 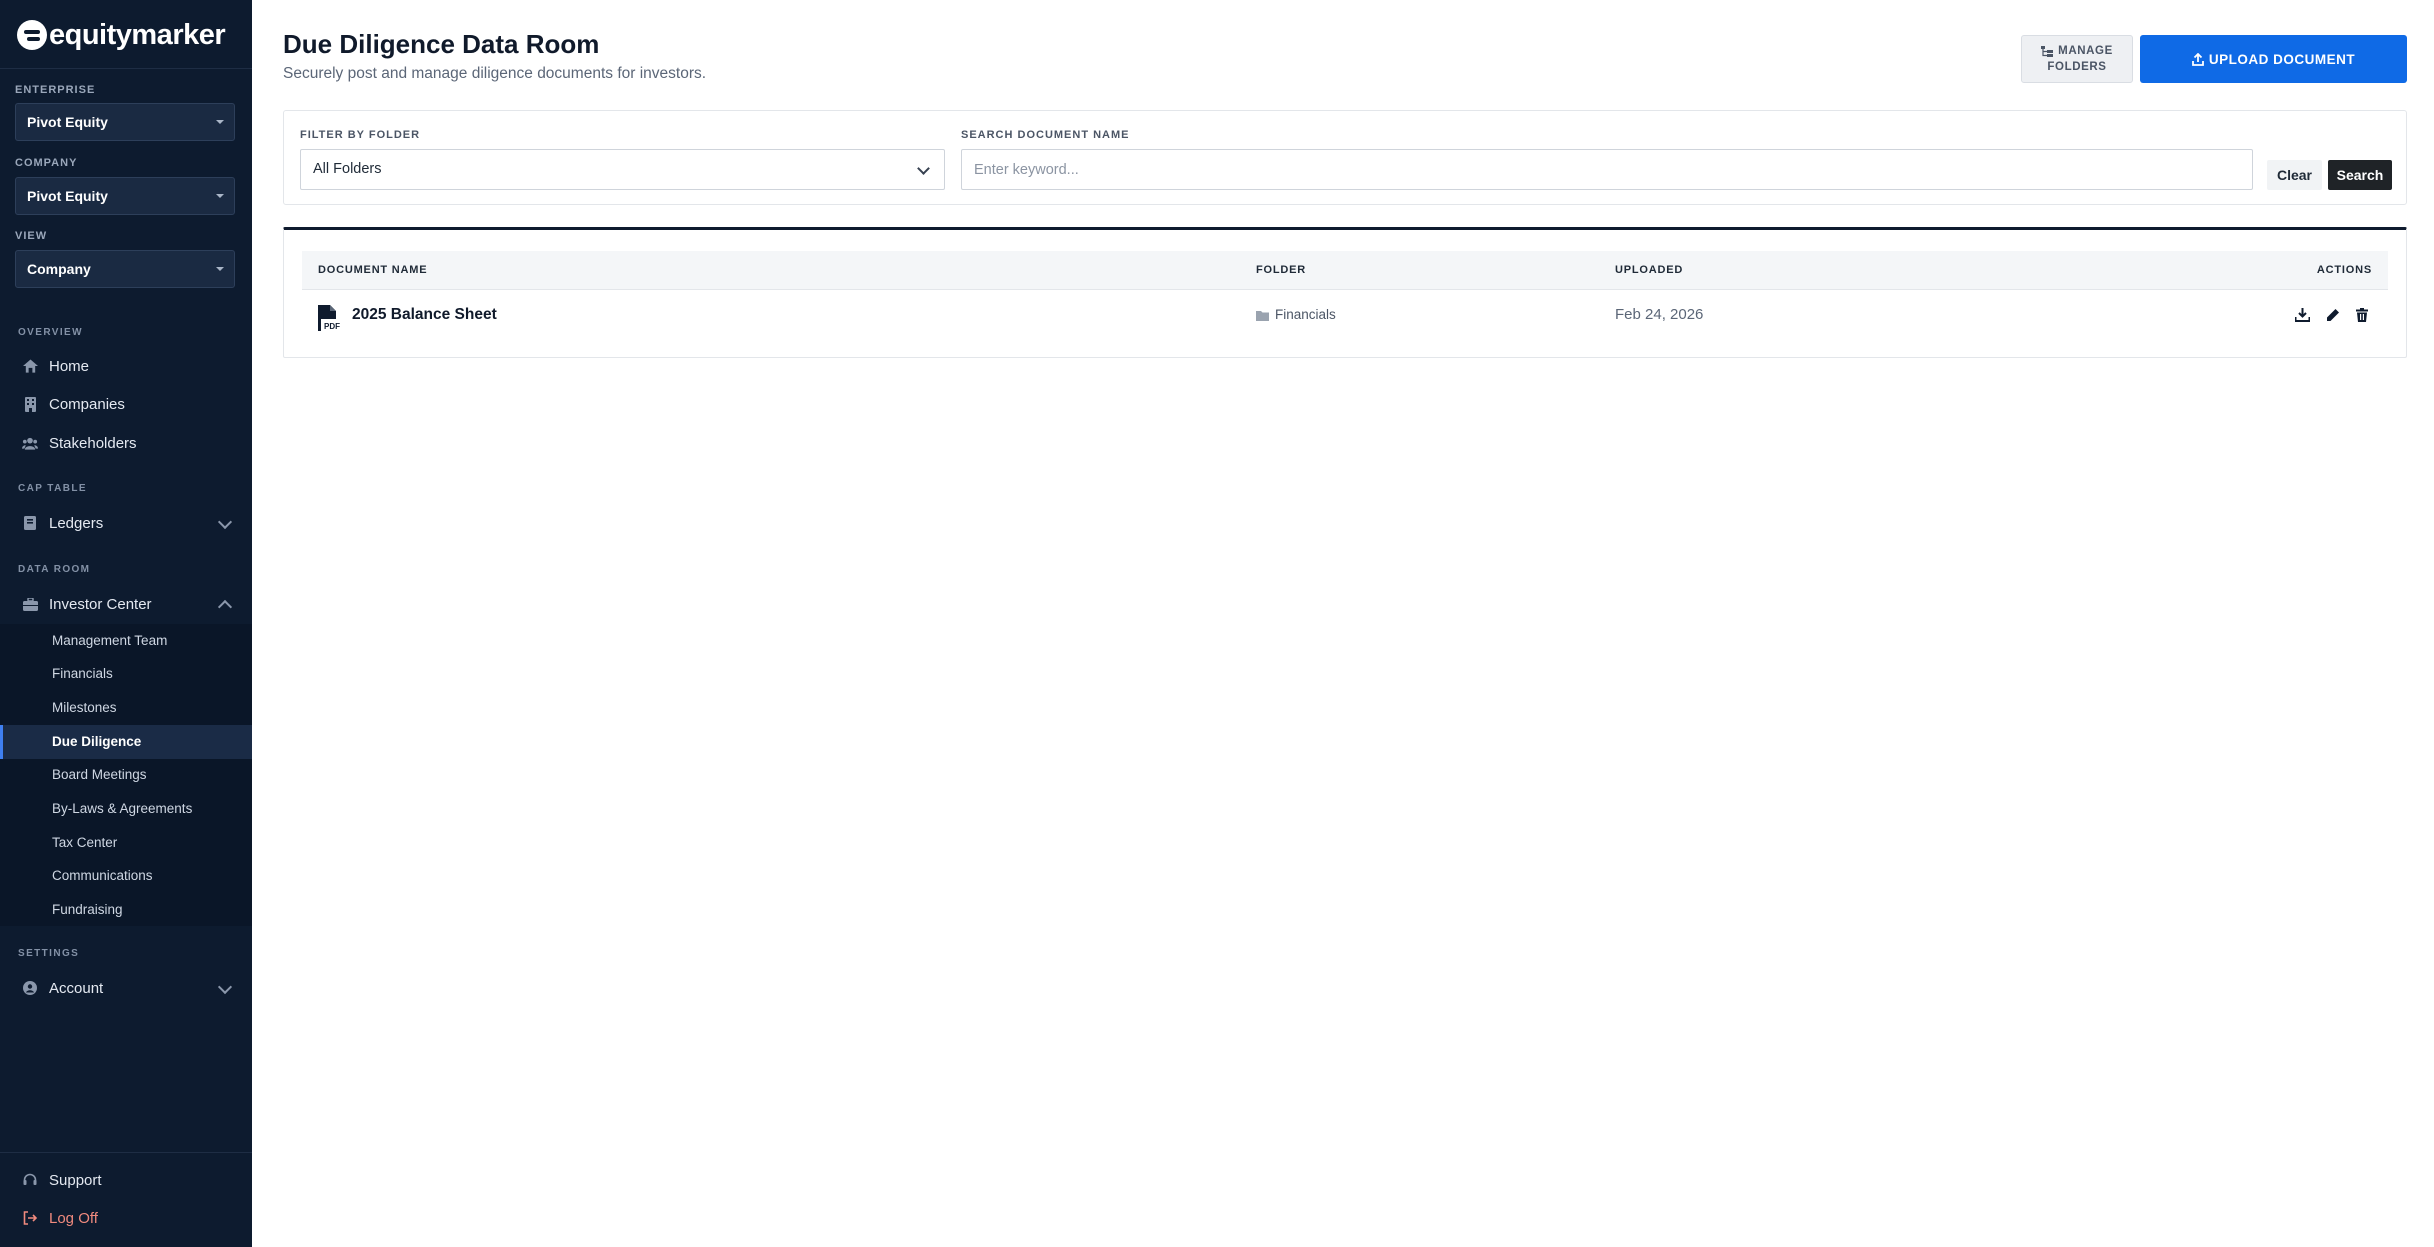 I want to click on document-name-cell: PDF 2025 Balance Sheet, so click(x=407, y=315).